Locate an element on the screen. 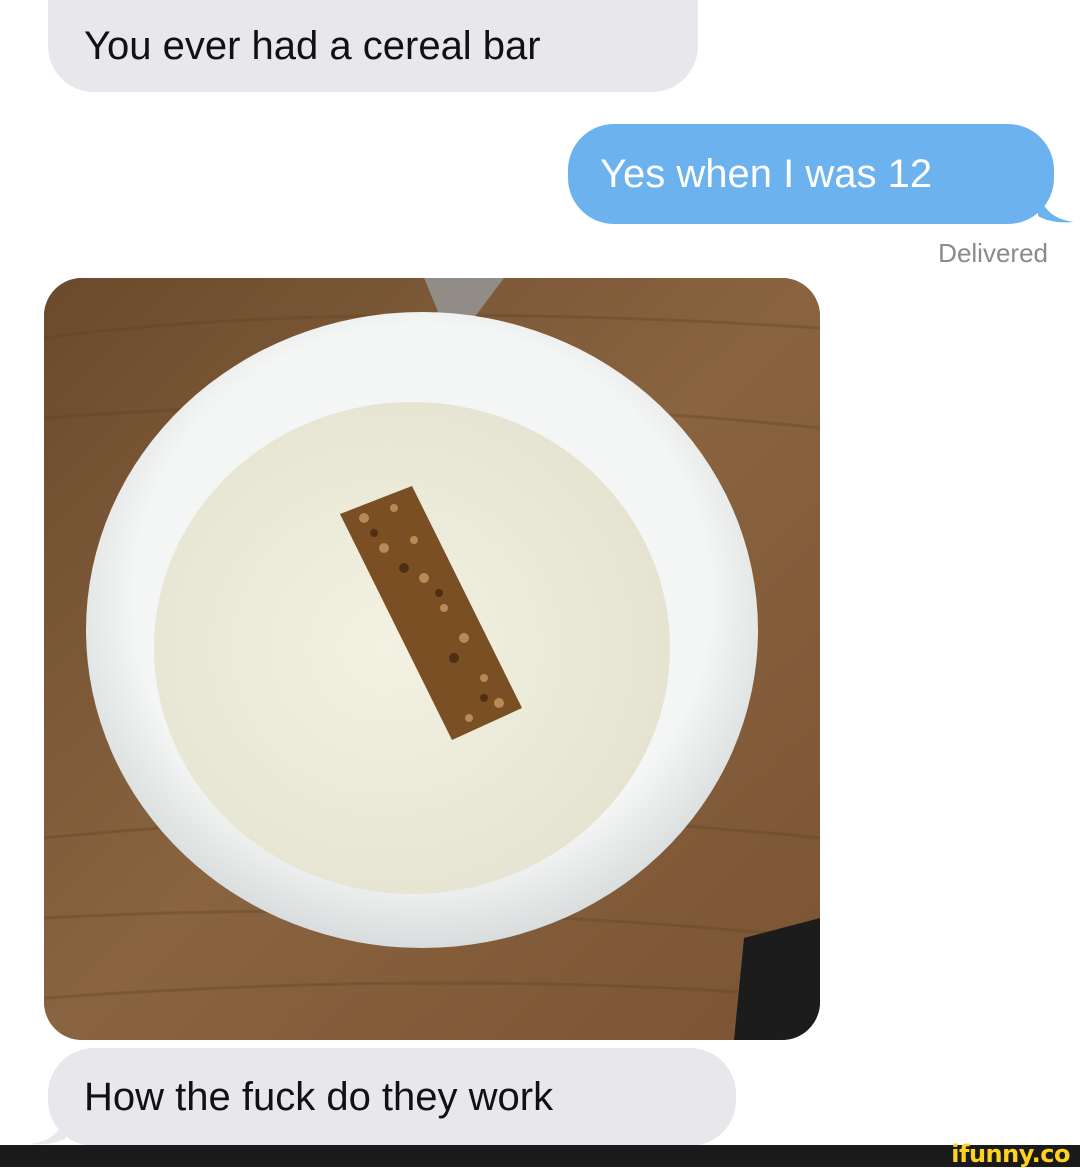 The width and height of the screenshot is (1080, 1168). message-text: Yes when I was 12 is located at coordinates (766, 174).